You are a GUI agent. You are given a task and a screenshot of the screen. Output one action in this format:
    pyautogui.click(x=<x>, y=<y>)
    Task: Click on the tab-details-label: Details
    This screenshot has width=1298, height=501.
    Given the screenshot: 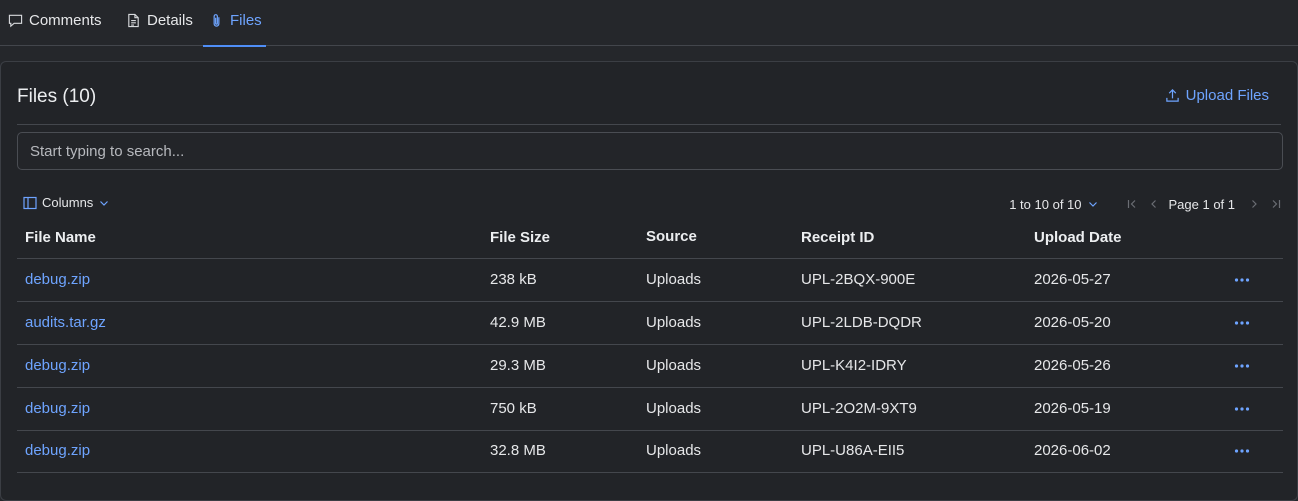 What is the action you would take?
    pyautogui.click(x=170, y=20)
    